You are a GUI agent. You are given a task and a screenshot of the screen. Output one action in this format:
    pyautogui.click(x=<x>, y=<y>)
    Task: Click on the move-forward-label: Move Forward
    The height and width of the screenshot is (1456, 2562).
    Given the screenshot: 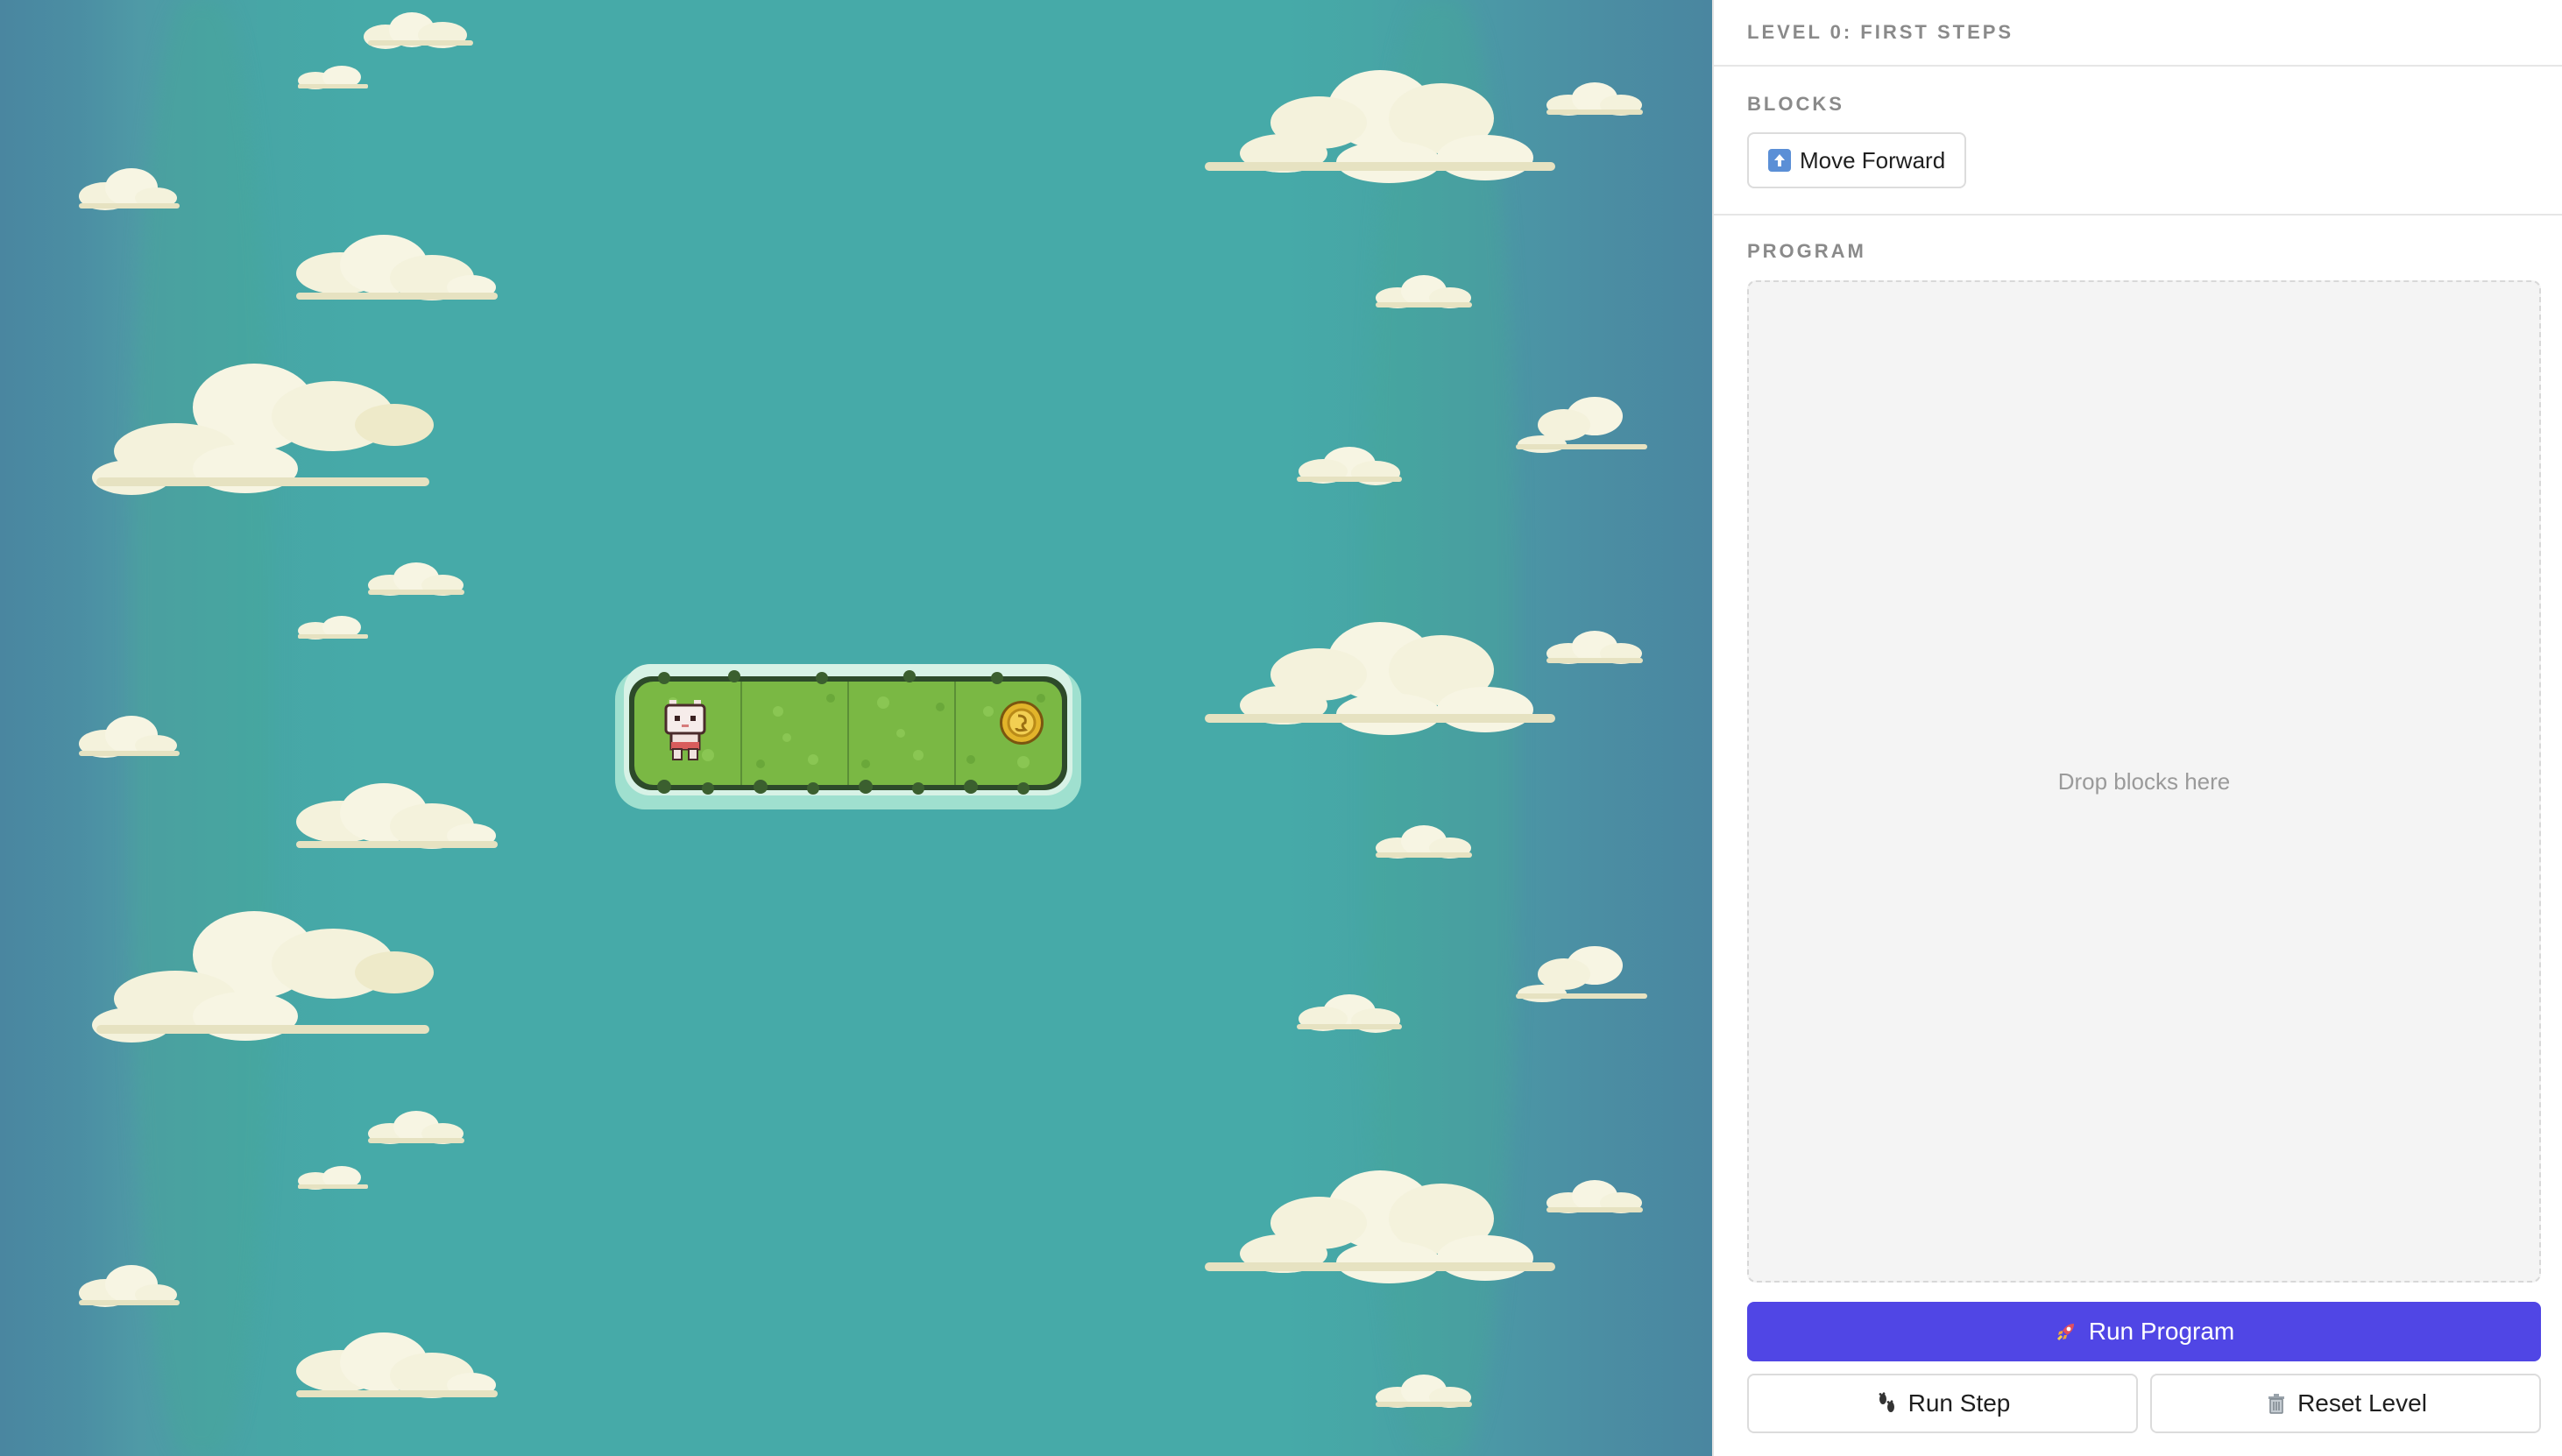 What is the action you would take?
    pyautogui.click(x=1873, y=159)
    